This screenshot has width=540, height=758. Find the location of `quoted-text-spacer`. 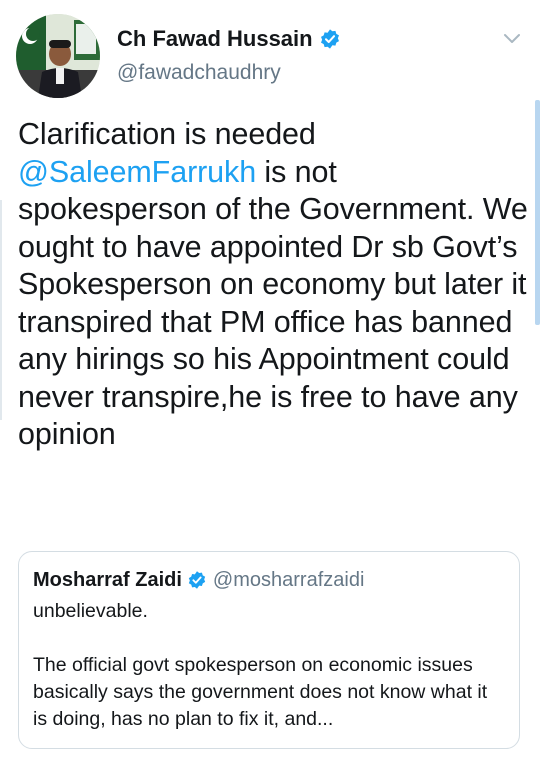

quoted-text-spacer is located at coordinates (269, 638).